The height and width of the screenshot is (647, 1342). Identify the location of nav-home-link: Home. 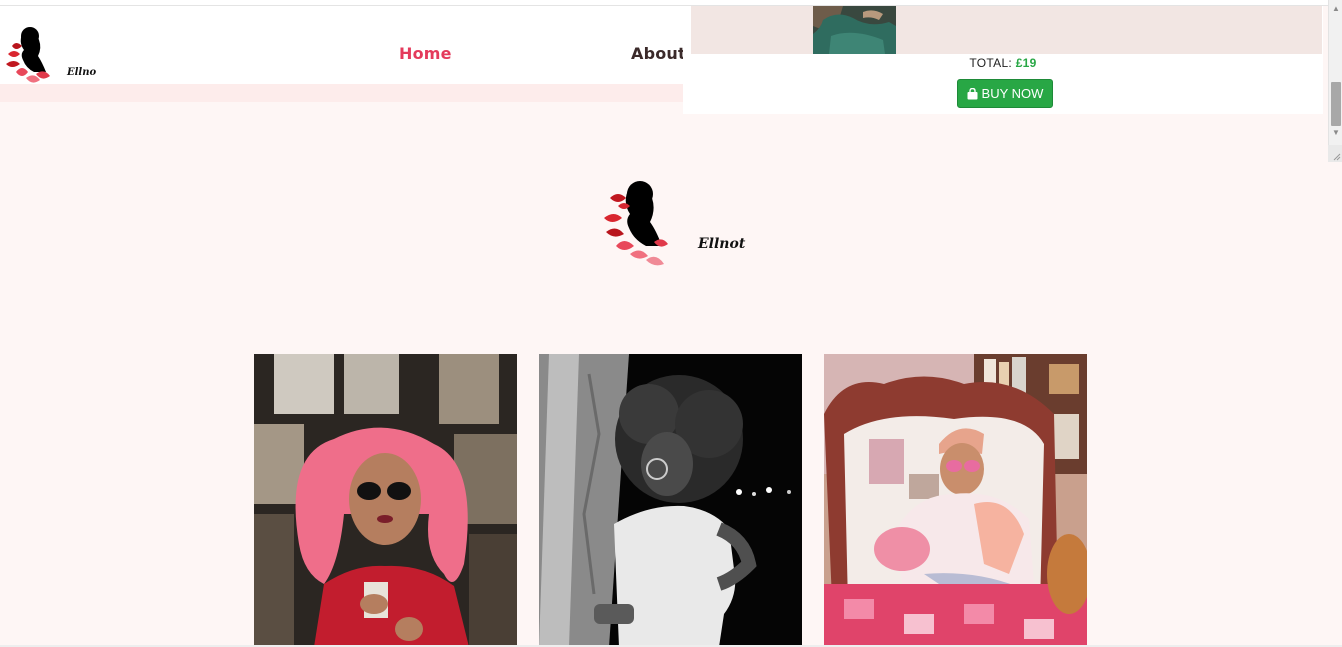
(425, 53).